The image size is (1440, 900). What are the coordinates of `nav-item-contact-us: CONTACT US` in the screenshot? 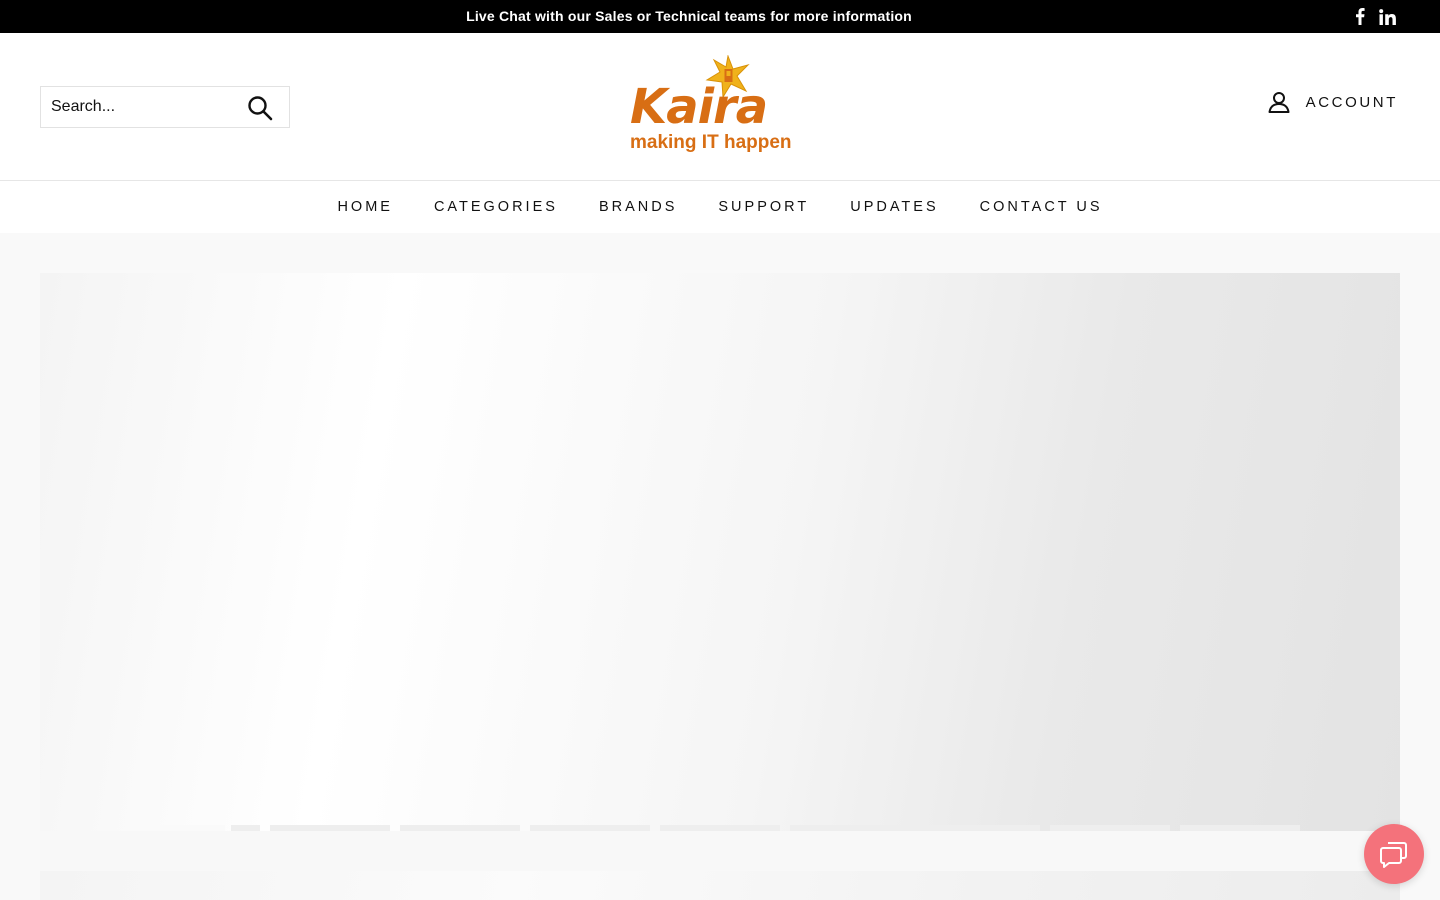 It's located at (1041, 207).